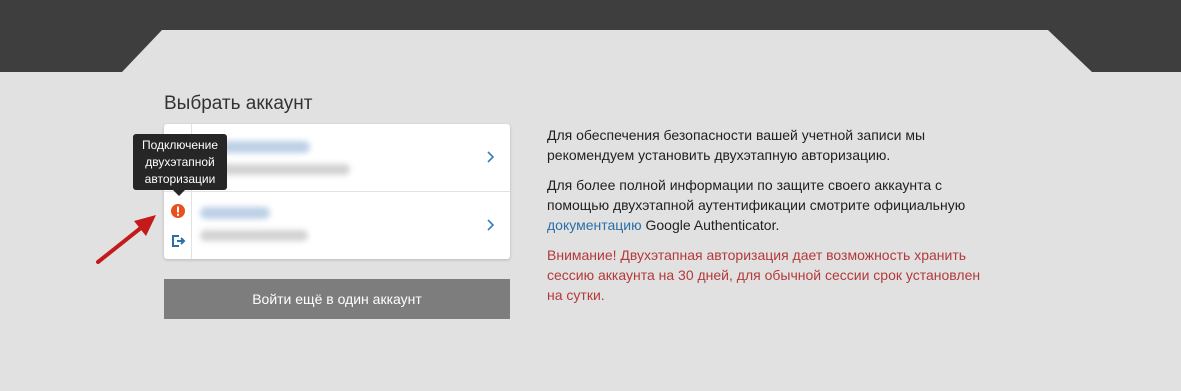 The height and width of the screenshot is (391, 1181). Describe the element at coordinates (337, 299) in the screenshot. I see `add-account-button: Войти ещё в один аккаунт` at that location.